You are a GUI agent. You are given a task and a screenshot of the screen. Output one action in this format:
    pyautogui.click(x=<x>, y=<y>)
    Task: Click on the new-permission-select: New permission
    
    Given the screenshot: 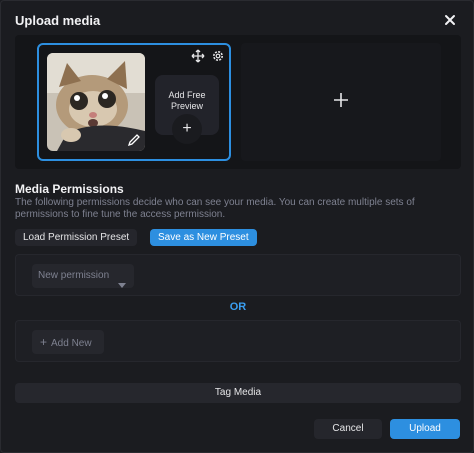 What is the action you would take?
    pyautogui.click(x=83, y=276)
    